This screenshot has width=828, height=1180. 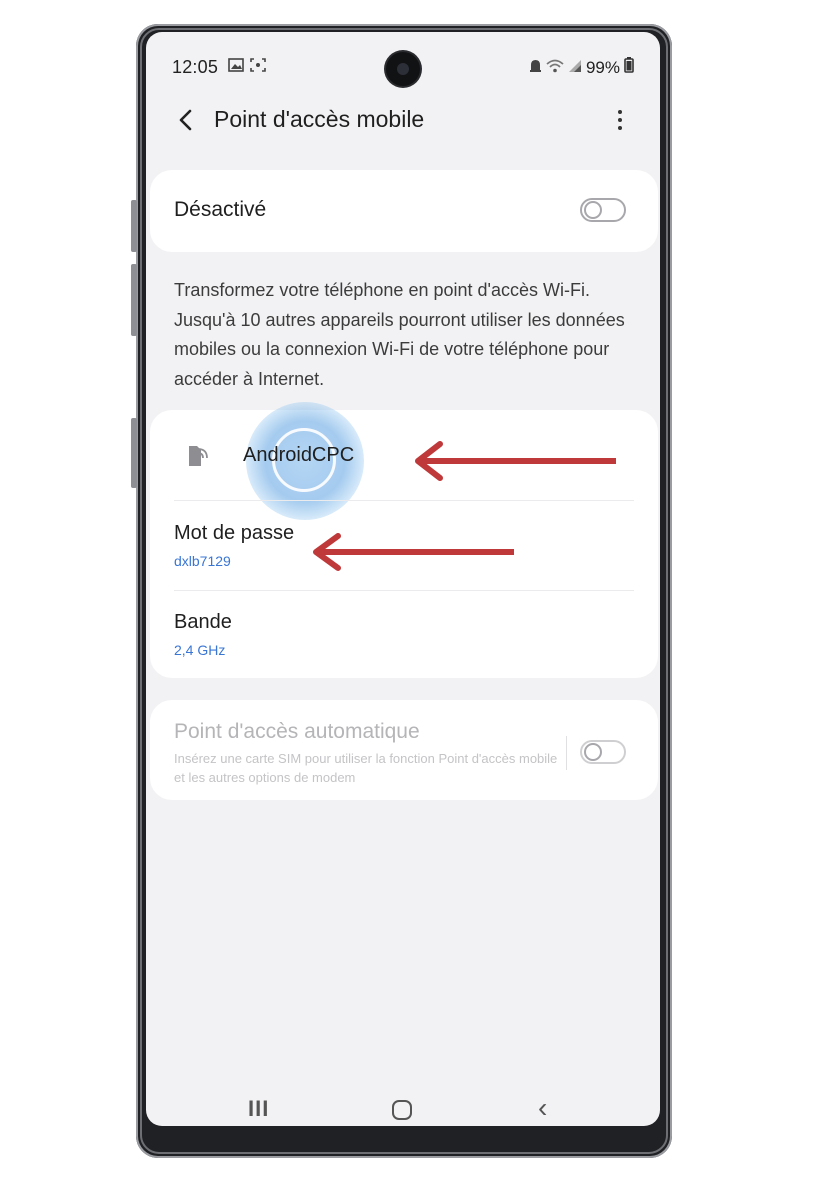 What do you see at coordinates (198, 456) in the screenshot?
I see `hotspot-name-icon` at bounding box center [198, 456].